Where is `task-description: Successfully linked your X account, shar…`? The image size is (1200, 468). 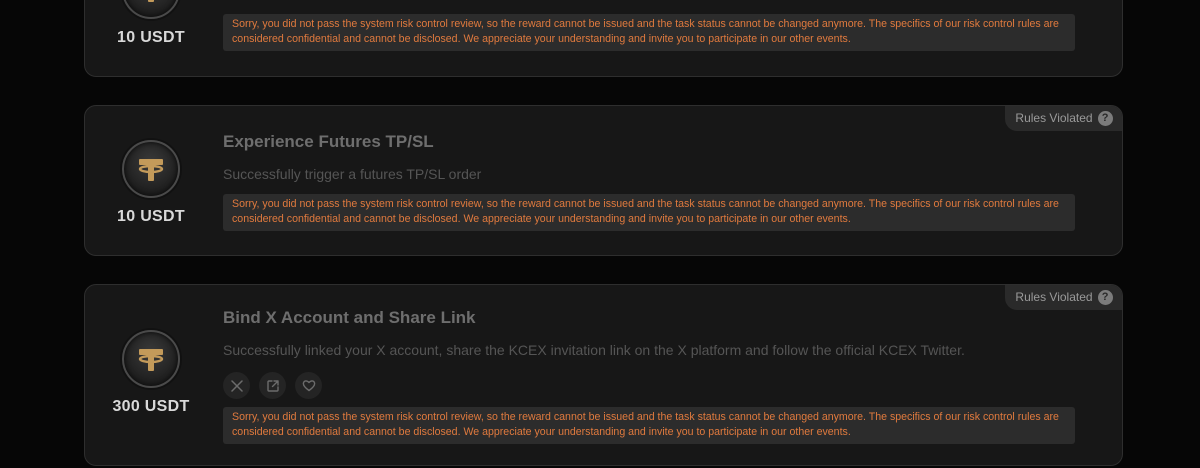
task-description: Successfully linked your X account, shar… is located at coordinates (594, 350).